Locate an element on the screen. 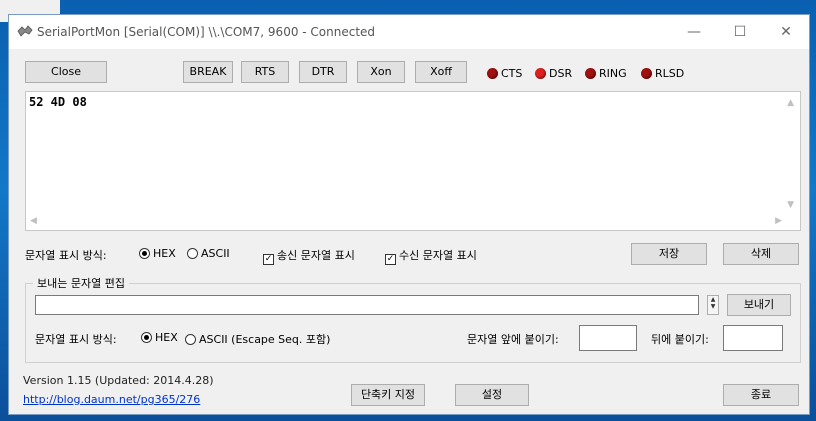 The height and width of the screenshot is (421, 816). send-button: 보내기 is located at coordinates (759, 305).